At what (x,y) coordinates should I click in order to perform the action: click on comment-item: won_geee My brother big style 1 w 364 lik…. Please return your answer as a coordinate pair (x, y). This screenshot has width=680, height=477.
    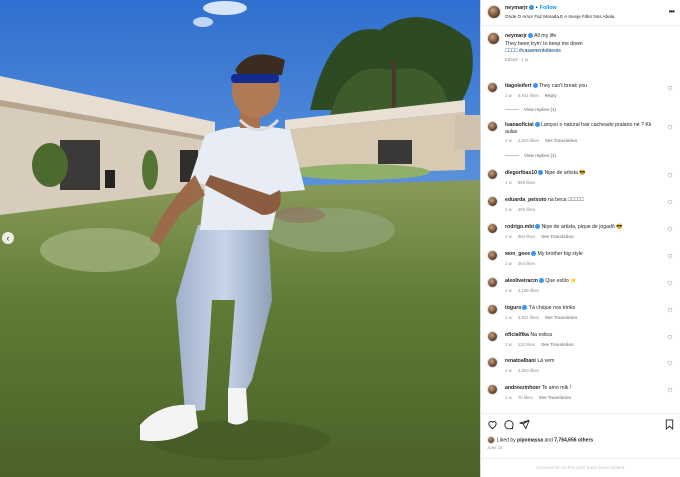
    Looking at the image, I should click on (582, 262).